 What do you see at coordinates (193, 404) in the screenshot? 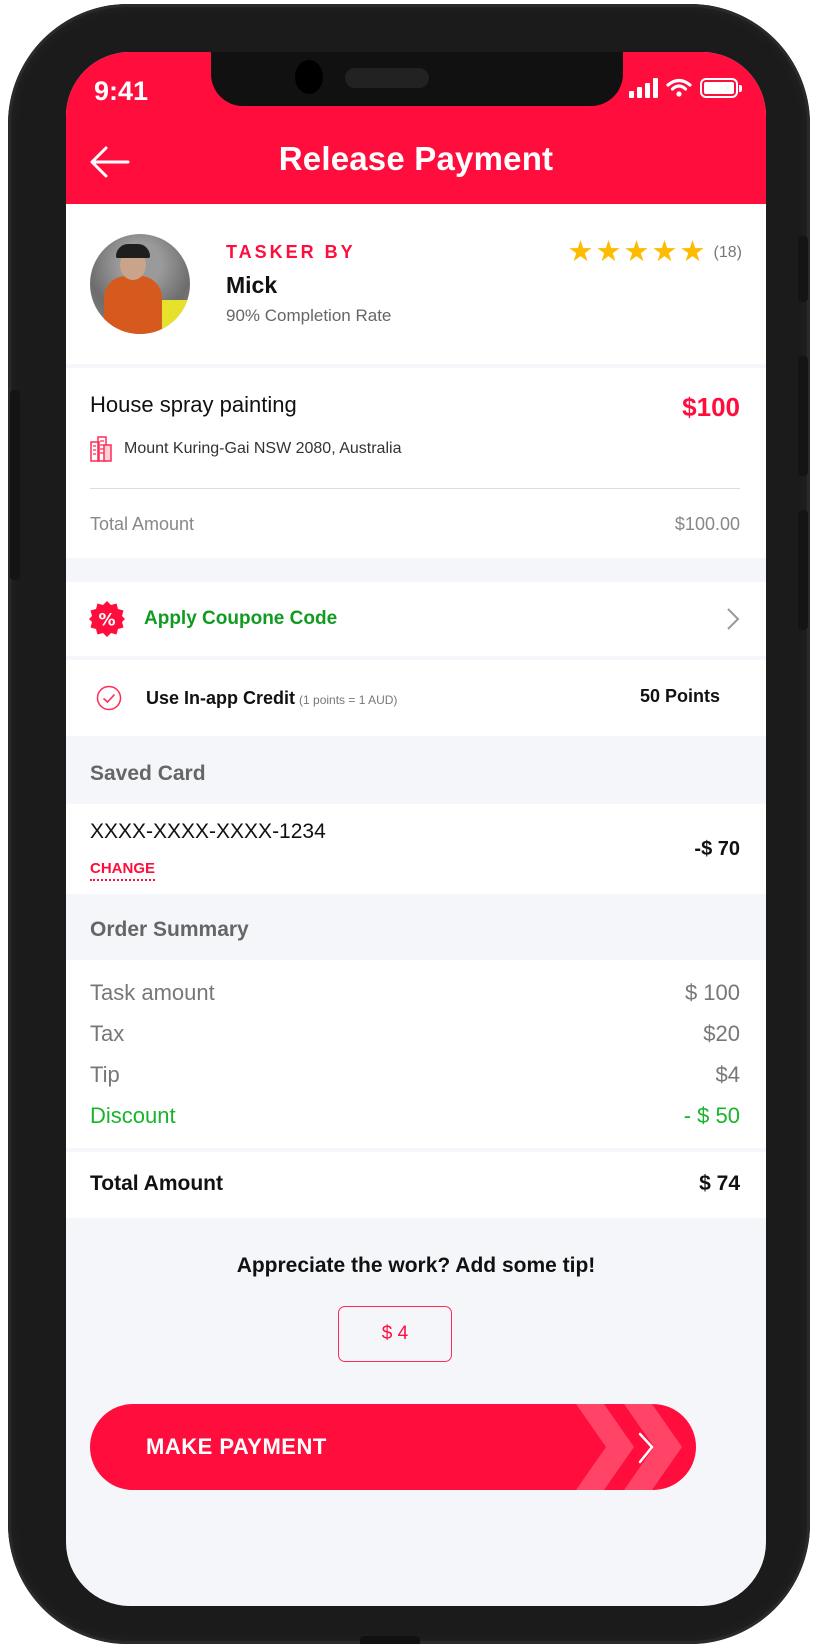
I see `task-name: House spray painting` at bounding box center [193, 404].